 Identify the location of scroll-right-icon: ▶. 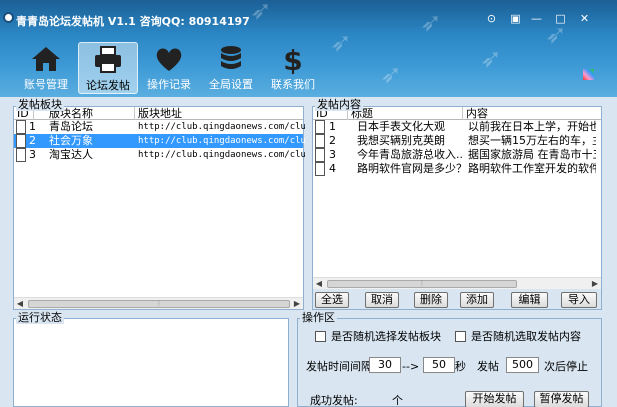
(297, 304).